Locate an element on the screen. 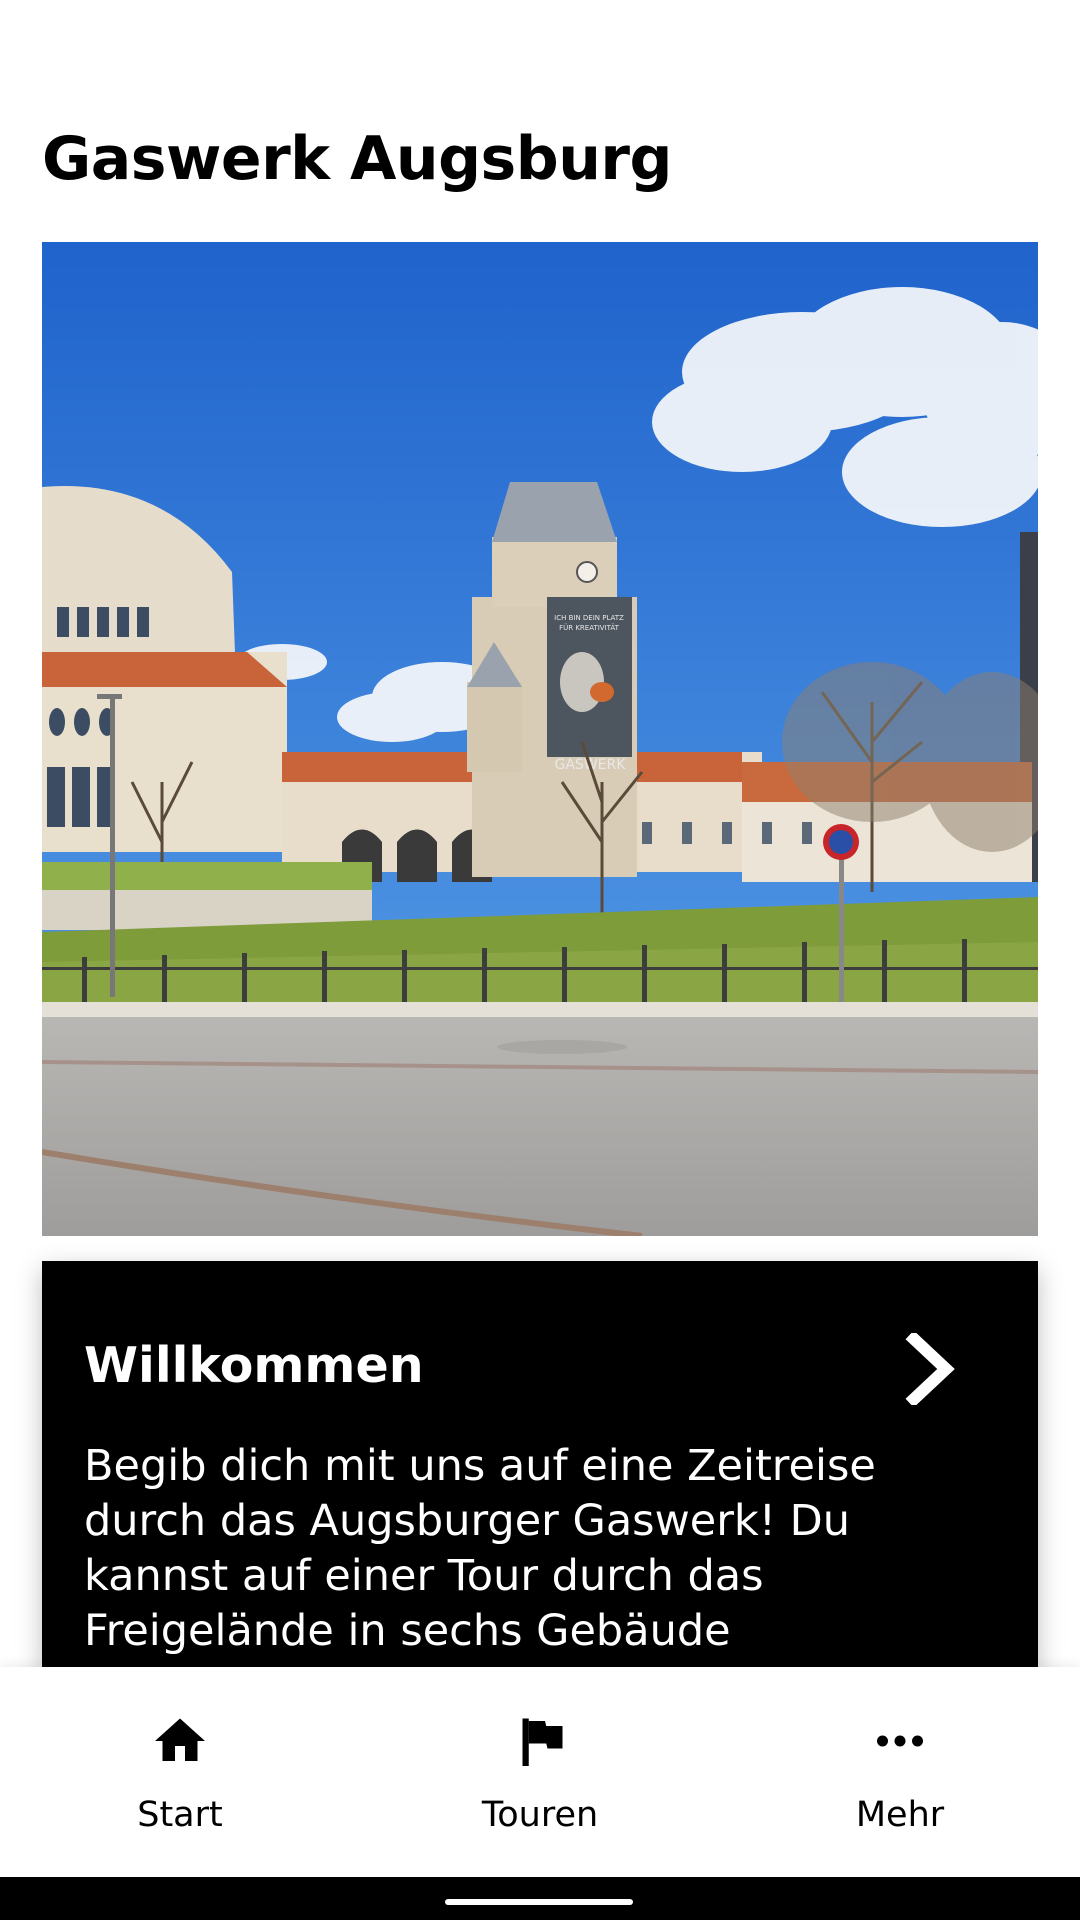  nav-label-mehr: Mehr is located at coordinates (900, 1815).